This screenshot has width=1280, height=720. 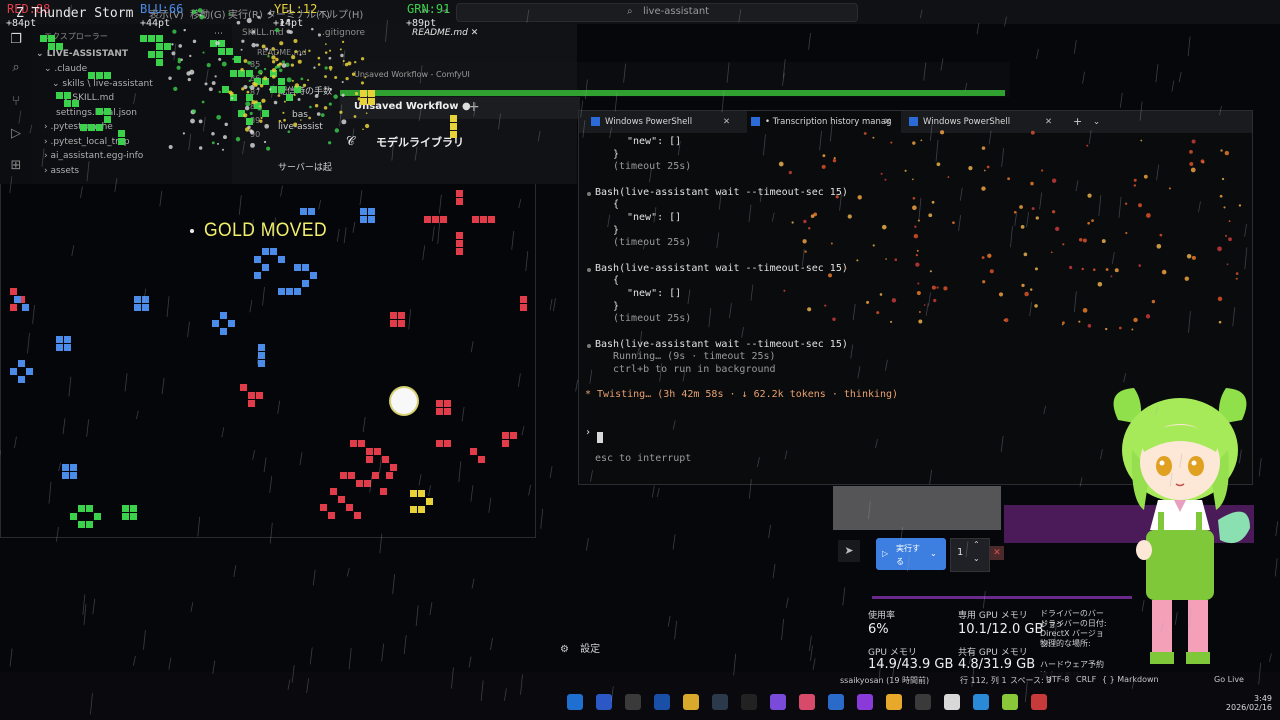 What do you see at coordinates (666, 122) in the screenshot?
I see `terminal-tab-1: Windows PowerShell` at bounding box center [666, 122].